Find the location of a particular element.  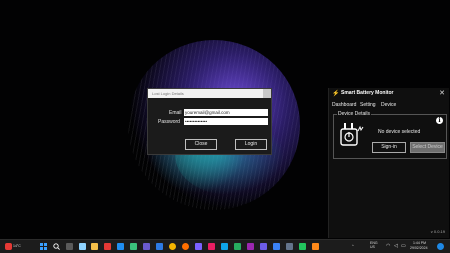

version-label: v 0.0.19 is located at coordinates (437, 231).